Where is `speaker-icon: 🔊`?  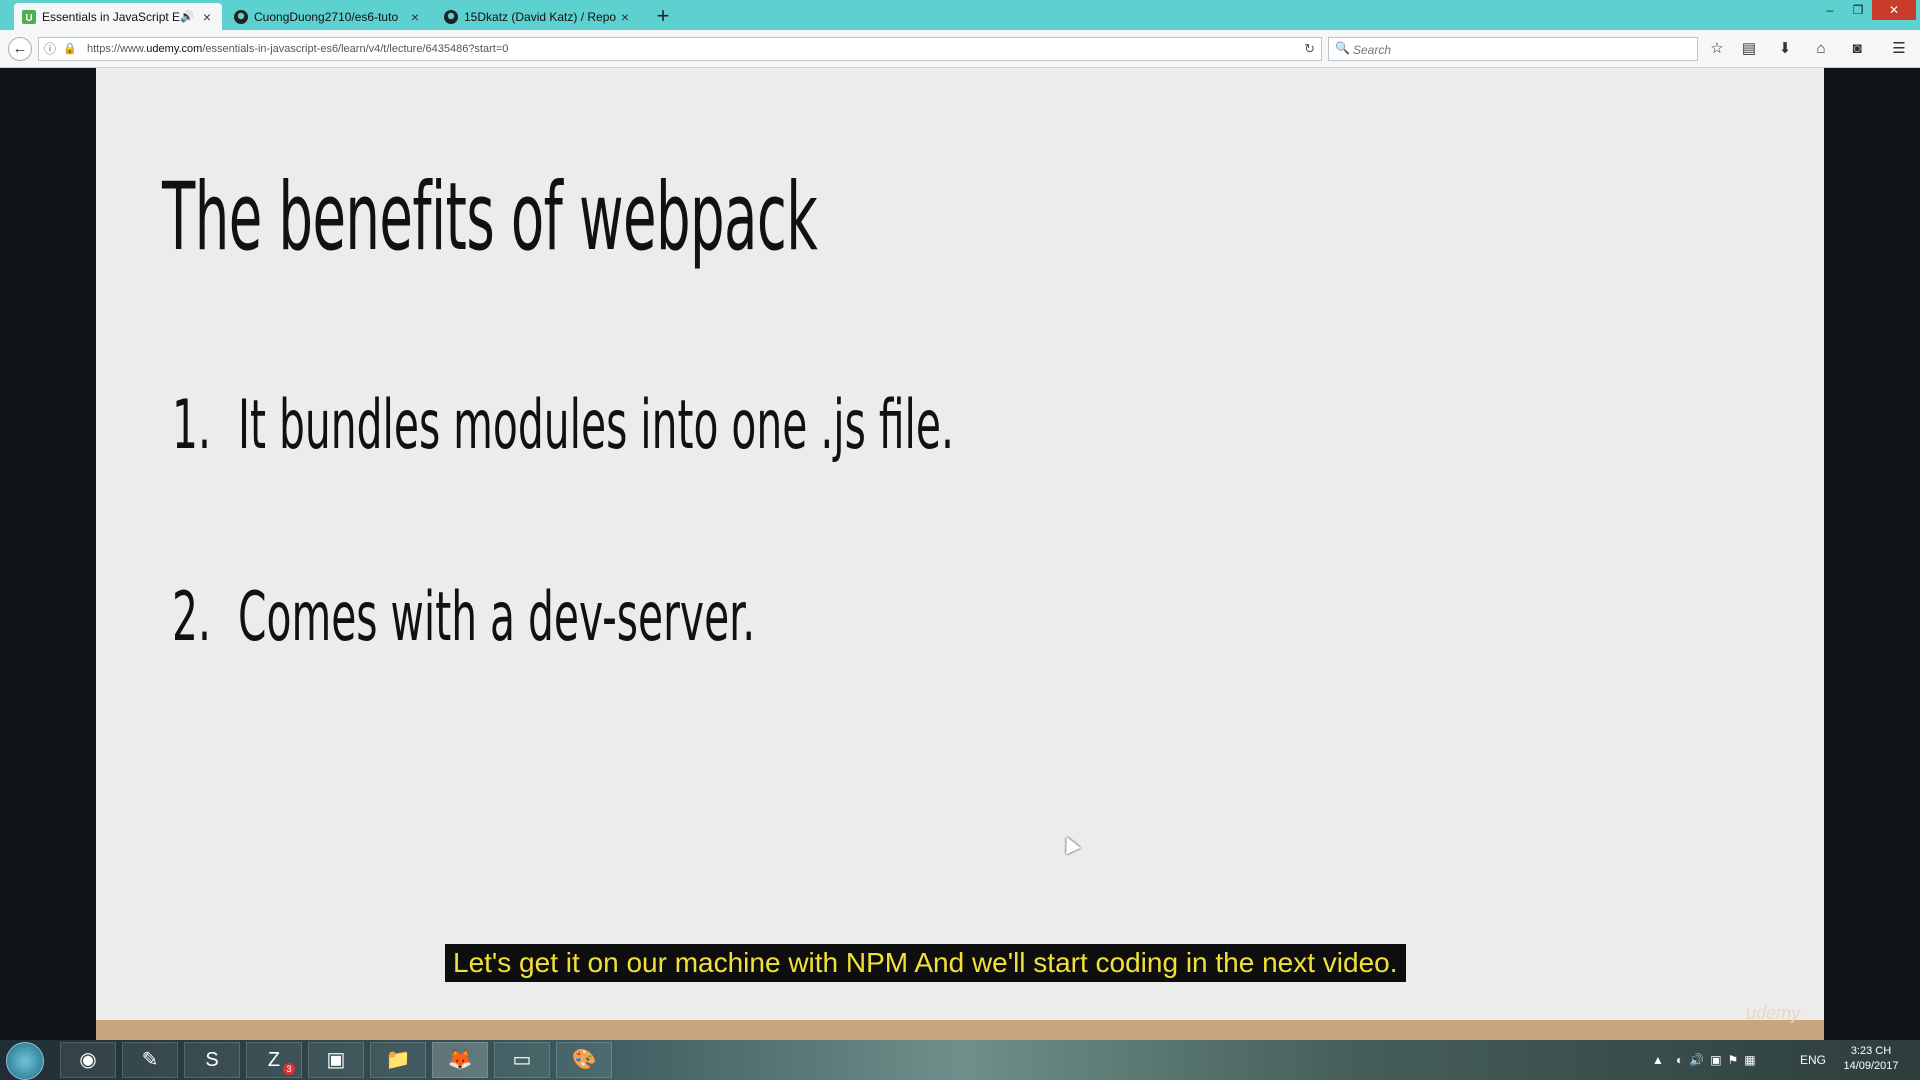 speaker-icon: 🔊 is located at coordinates (187, 16).